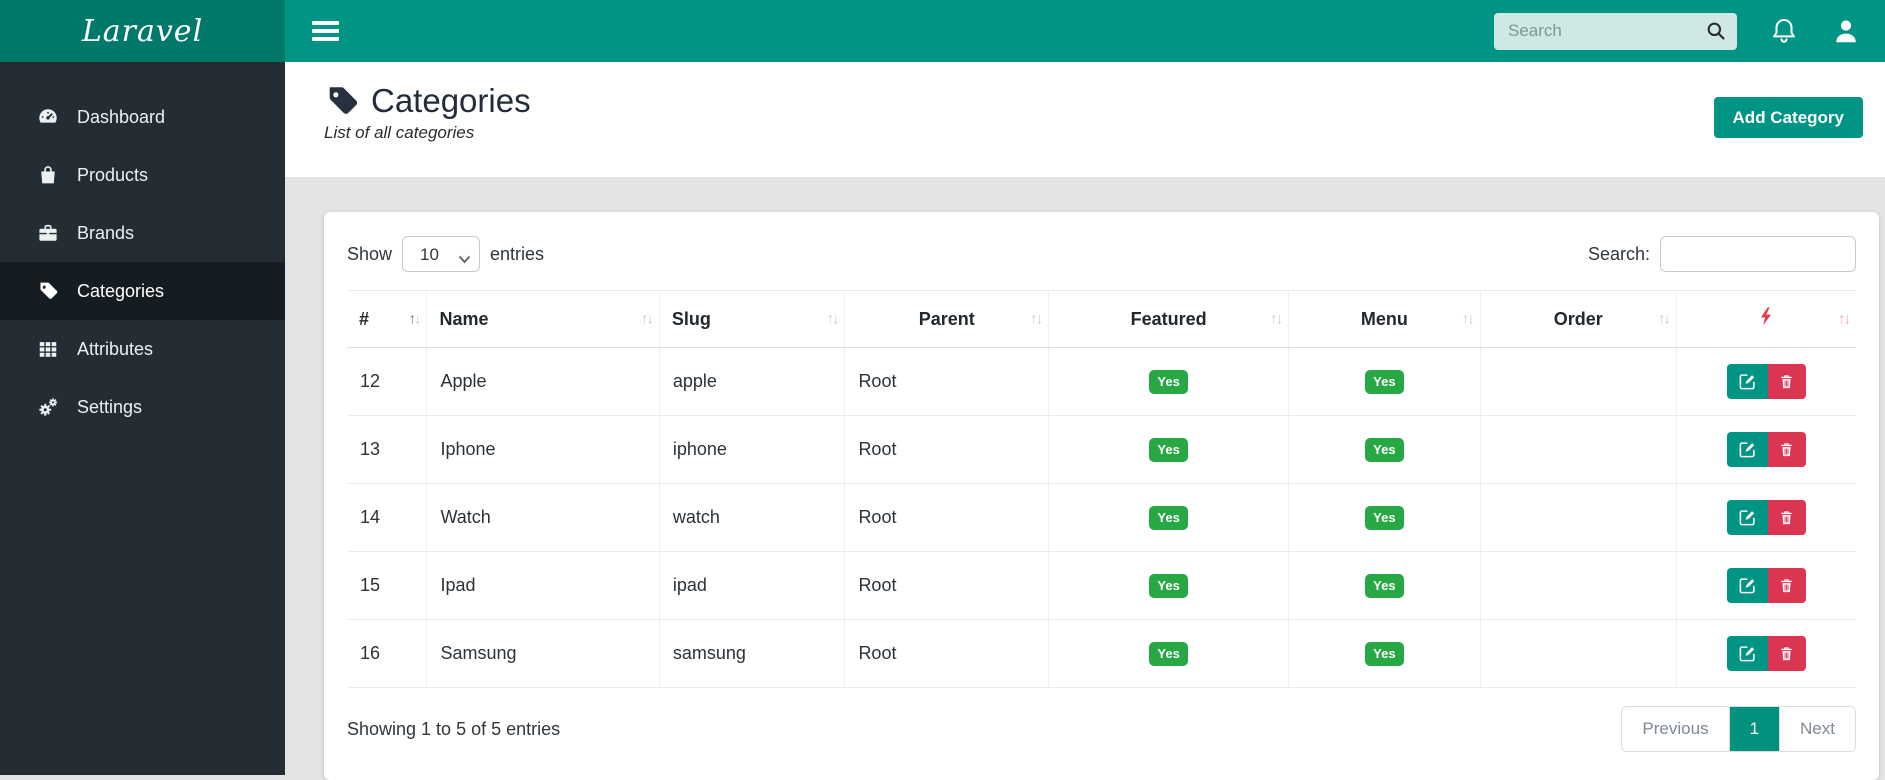 Image resolution: width=1885 pixels, height=780 pixels. What do you see at coordinates (1101, 517) in the screenshot?
I see `table-row: 14 Watch watch Root Yes Yes` at bounding box center [1101, 517].